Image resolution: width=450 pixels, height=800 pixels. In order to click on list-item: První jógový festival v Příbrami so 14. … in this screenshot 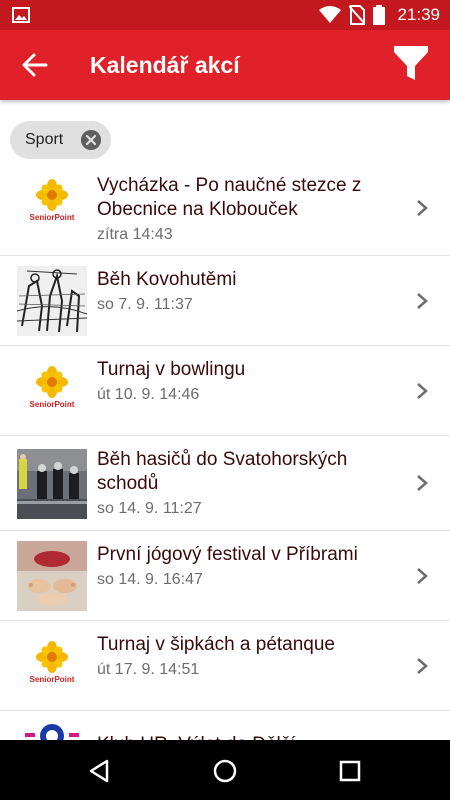, I will do `click(225, 576)`.